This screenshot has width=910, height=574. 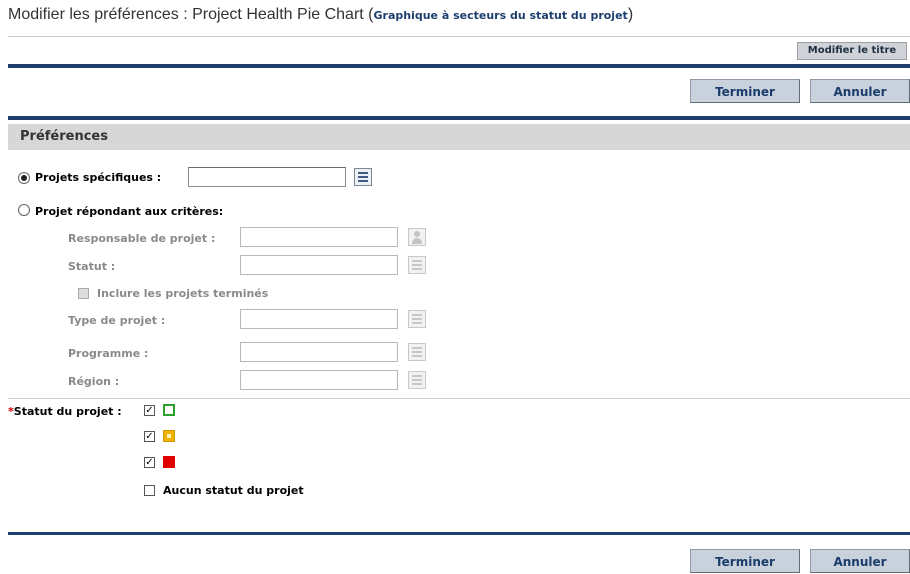 I want to click on project-type-list-icon, so click(x=417, y=319).